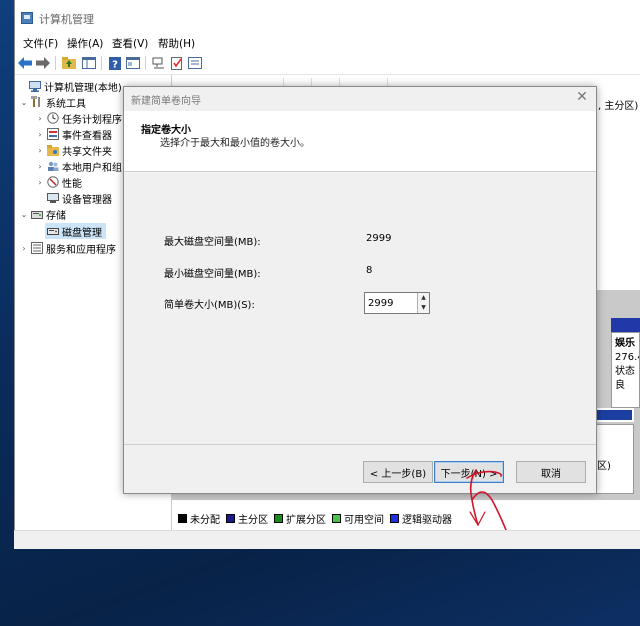 The height and width of the screenshot is (626, 640). Describe the element at coordinates (327, 539) in the screenshot. I see `status-bar` at that location.